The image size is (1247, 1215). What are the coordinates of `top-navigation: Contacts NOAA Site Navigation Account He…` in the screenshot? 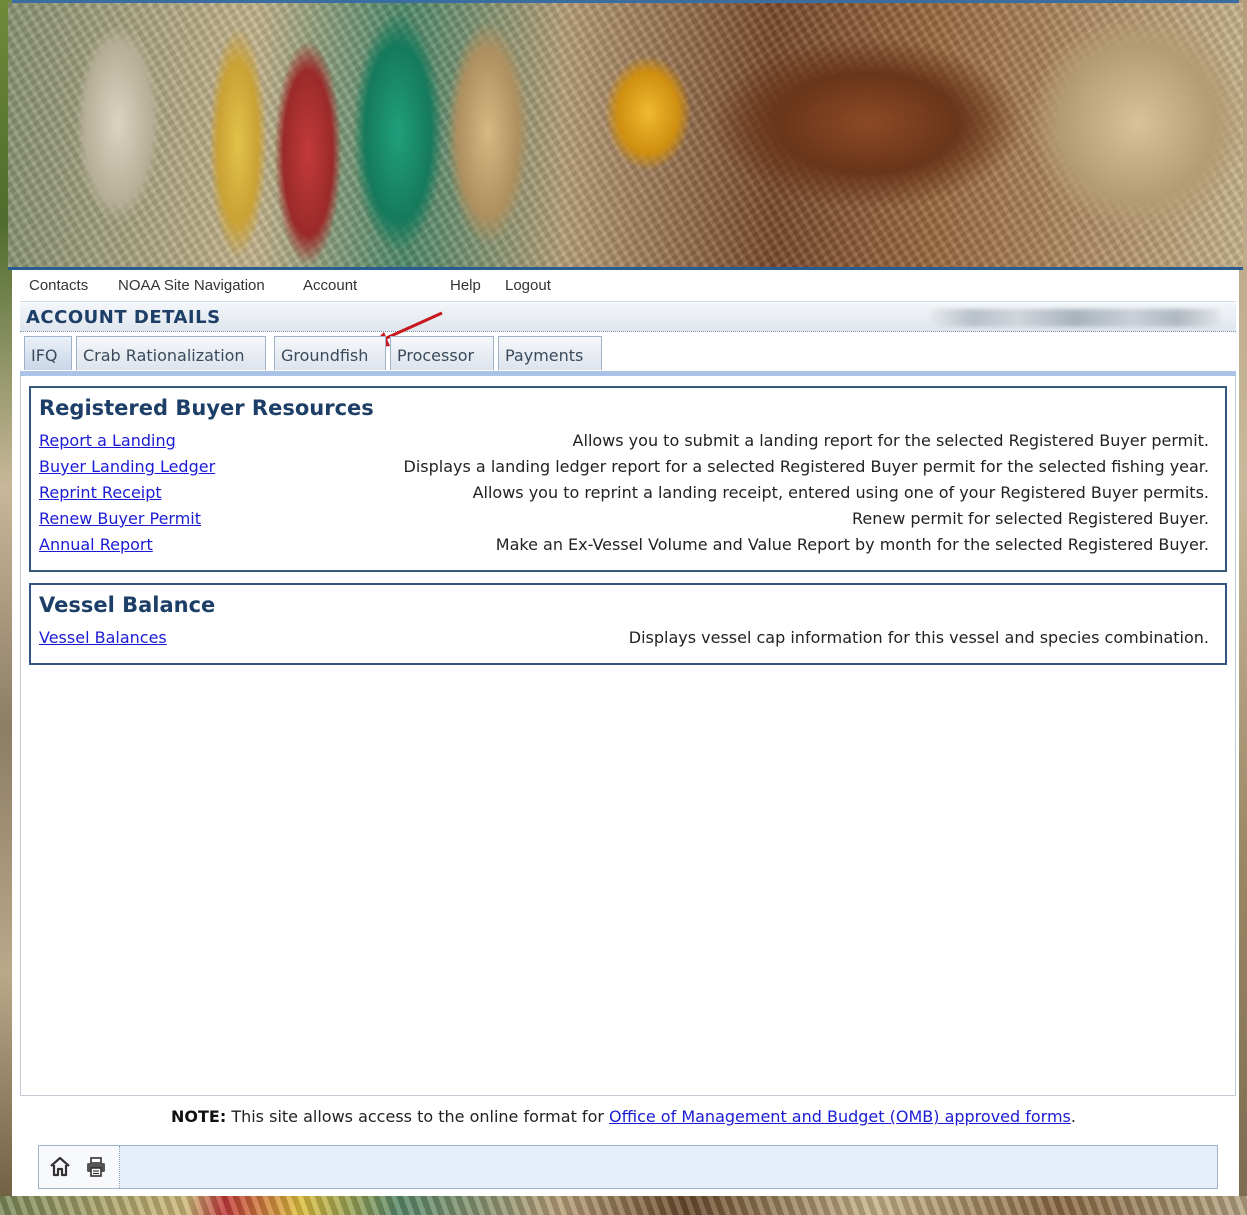 It's located at (628, 286).